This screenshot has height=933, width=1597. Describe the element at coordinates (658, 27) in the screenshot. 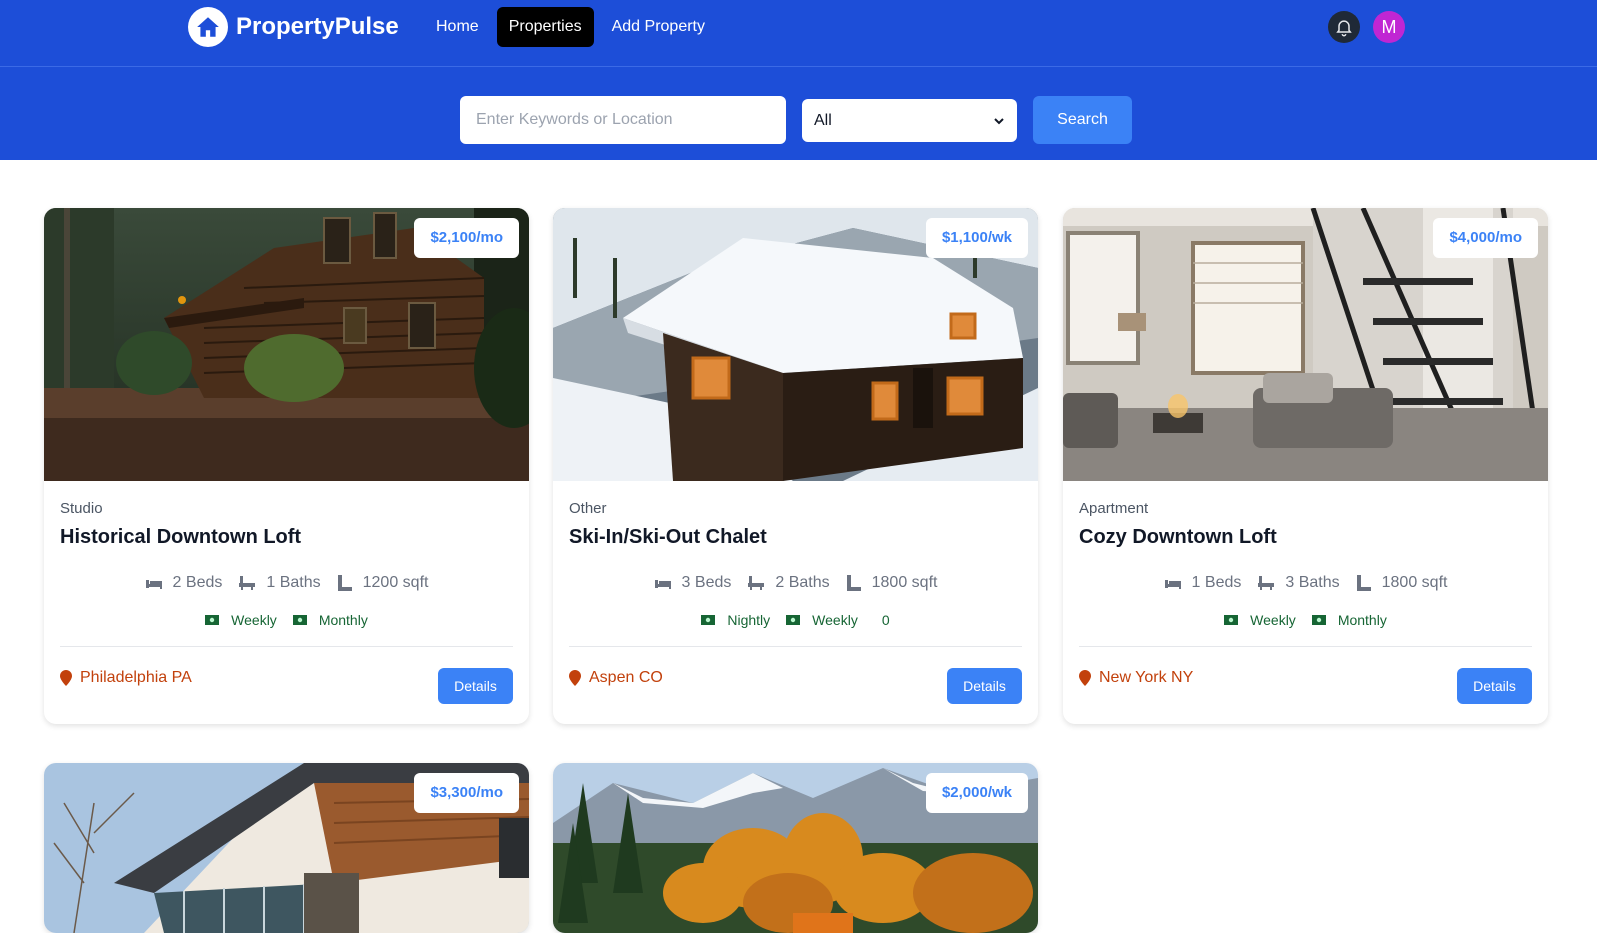

I see `nav-add-property: Add Property` at that location.